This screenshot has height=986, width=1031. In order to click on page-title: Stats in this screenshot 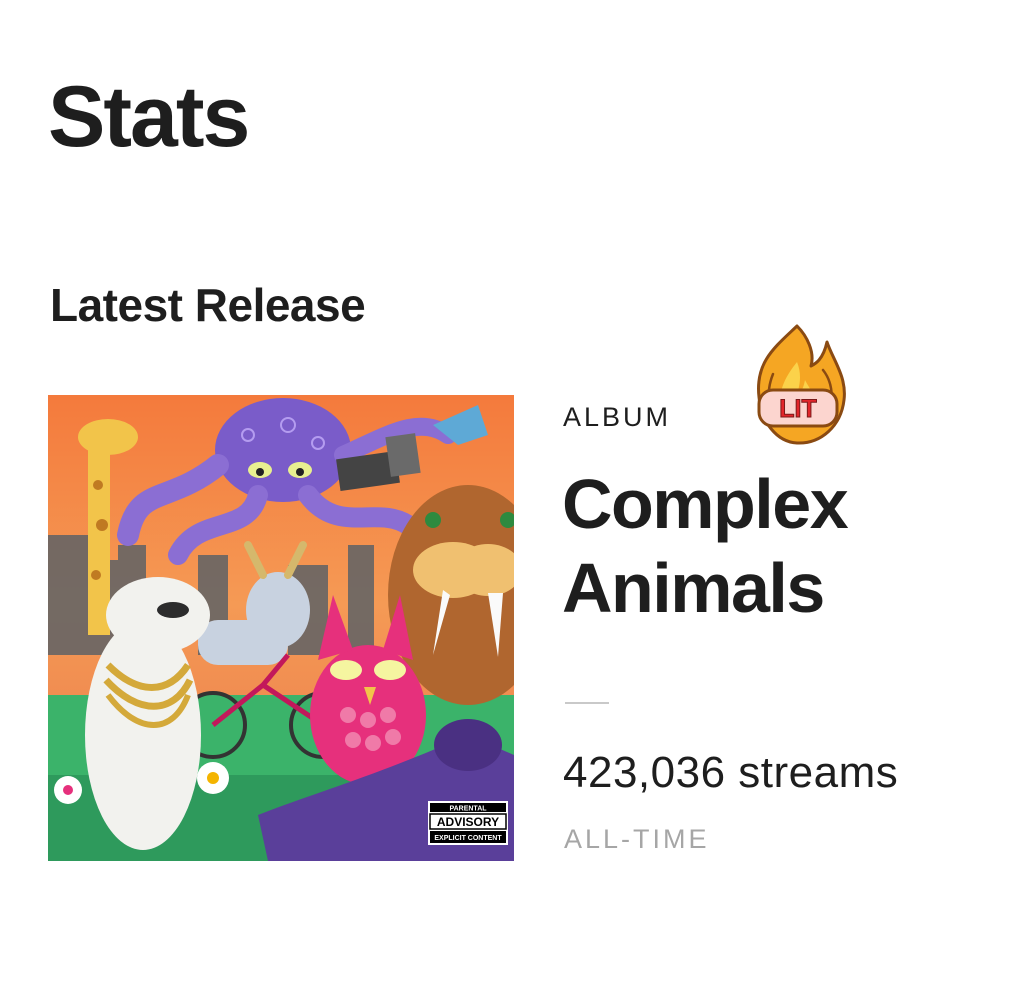, I will do `click(149, 117)`.